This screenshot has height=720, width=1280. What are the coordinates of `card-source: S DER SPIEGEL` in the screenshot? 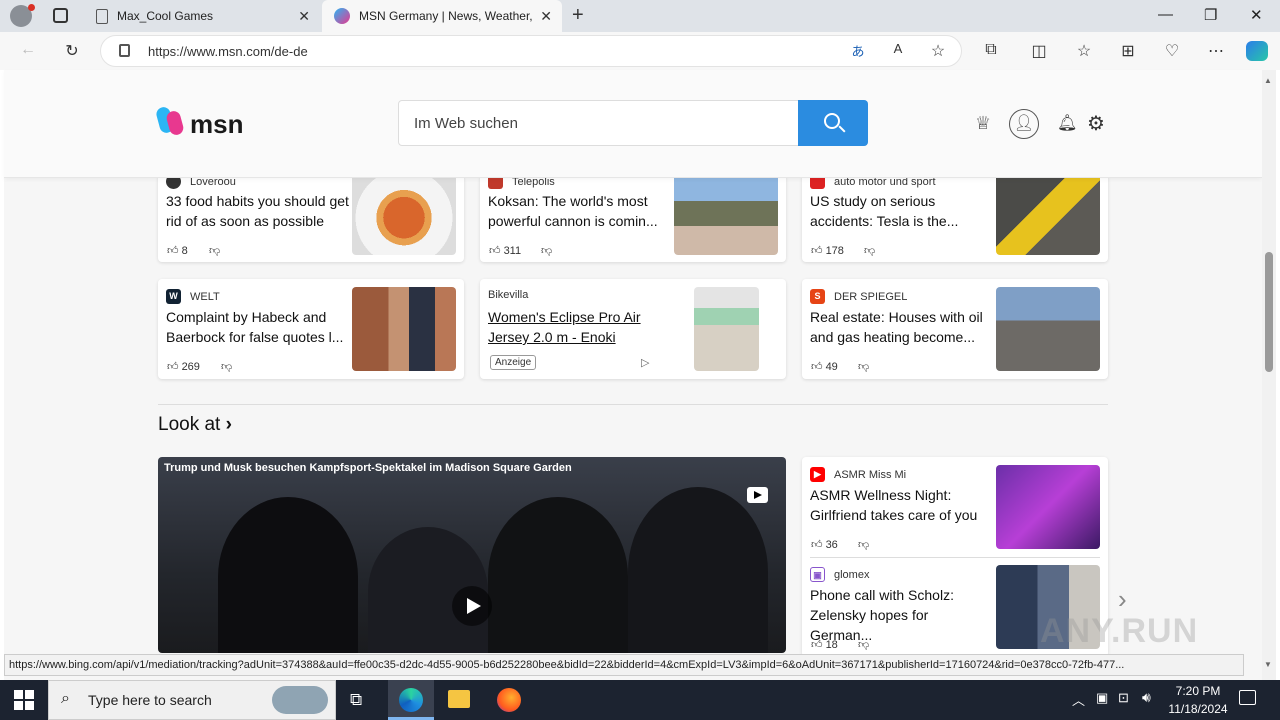 It's located at (858, 296).